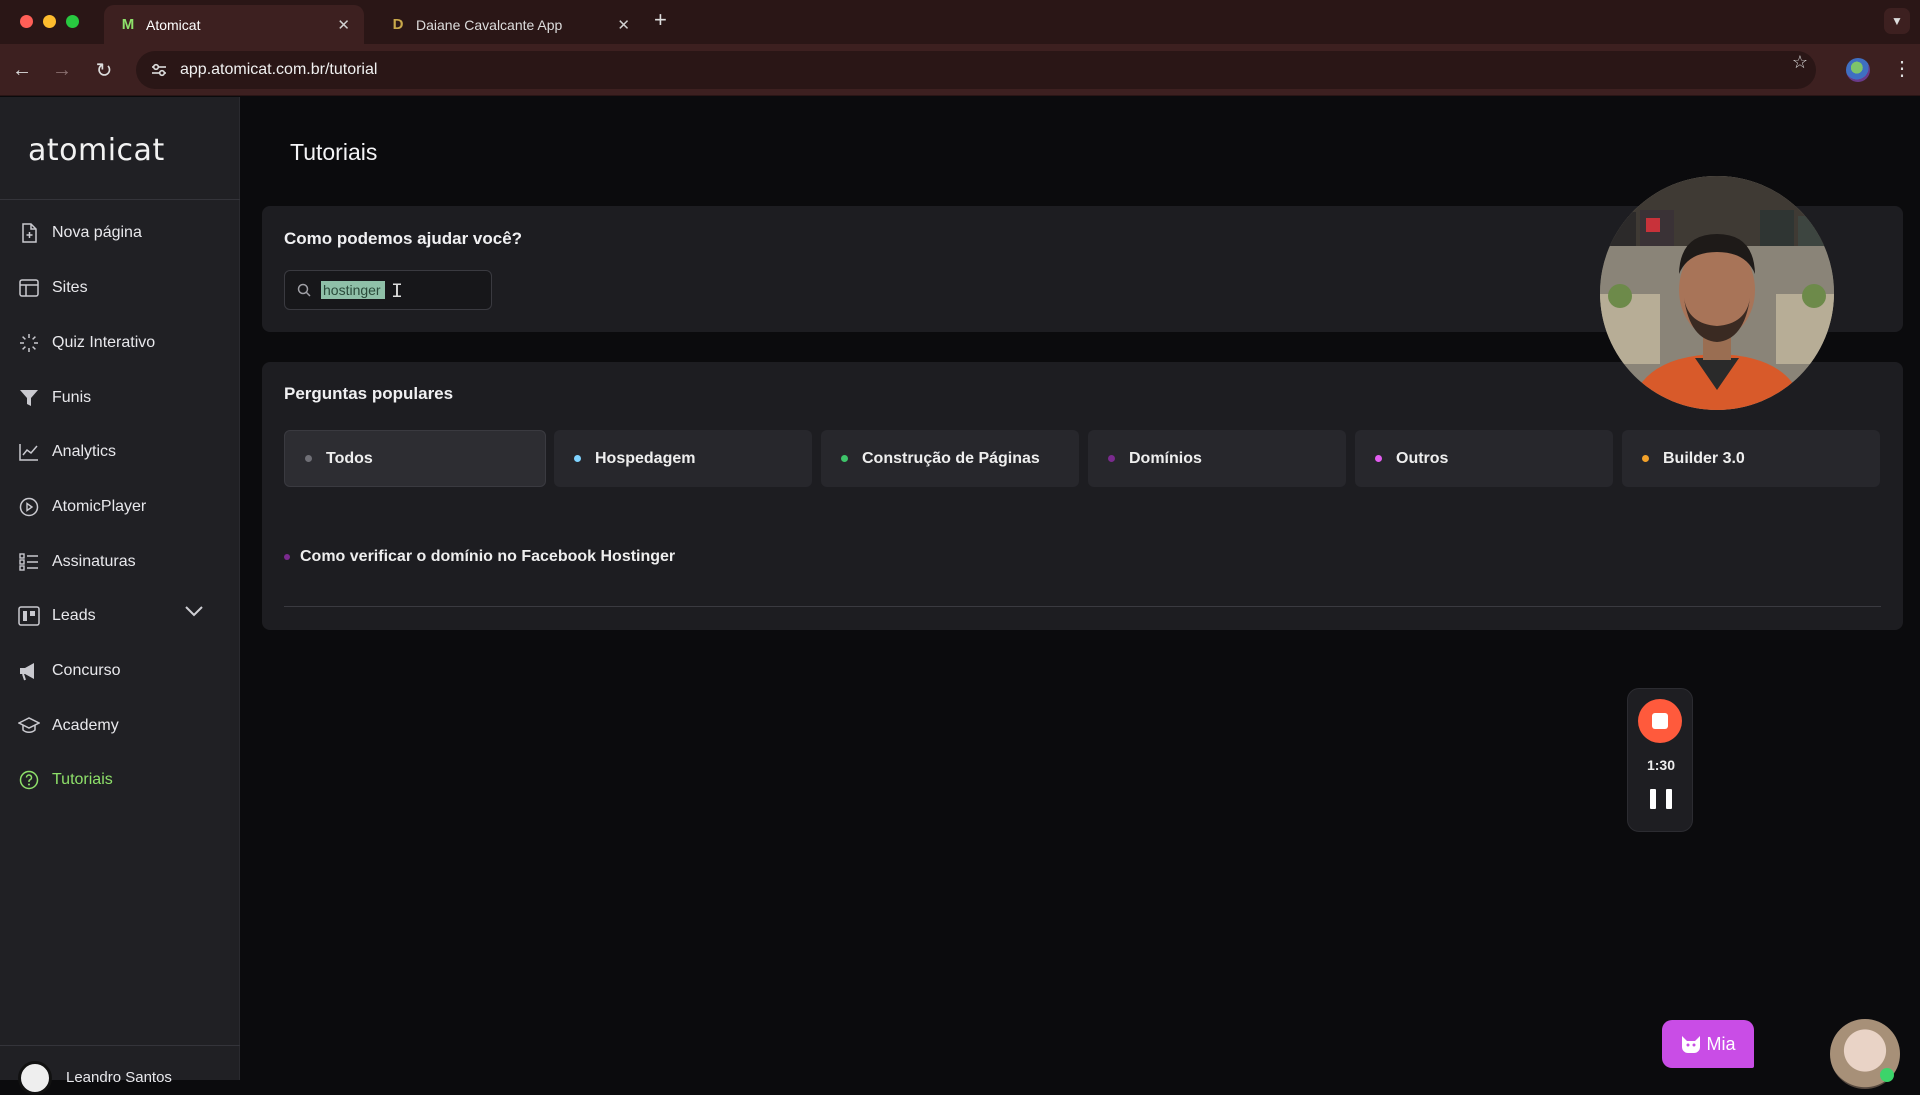 The height and width of the screenshot is (1095, 1920). What do you see at coordinates (234, 24) in the screenshot?
I see `tab-atomicat: M Atomicat ✕` at bounding box center [234, 24].